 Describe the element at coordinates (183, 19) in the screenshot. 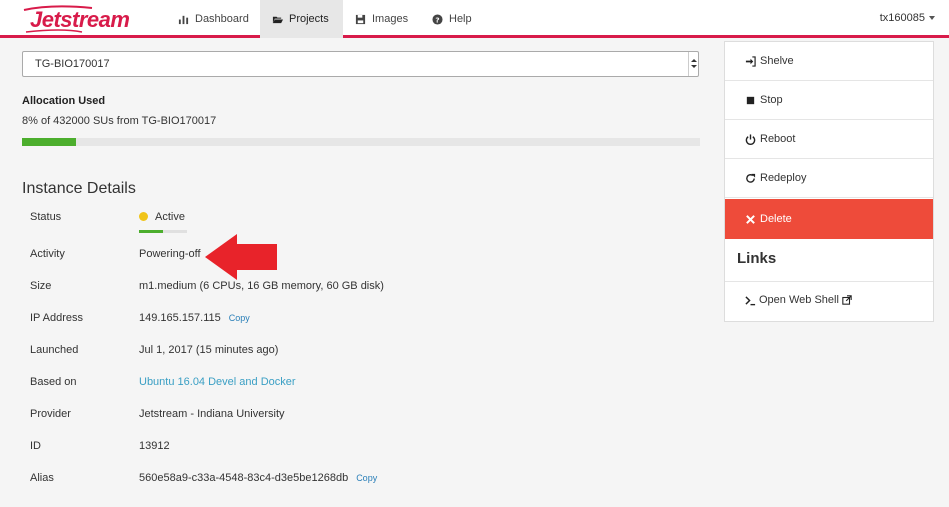

I see `bar-chart-icon` at that location.